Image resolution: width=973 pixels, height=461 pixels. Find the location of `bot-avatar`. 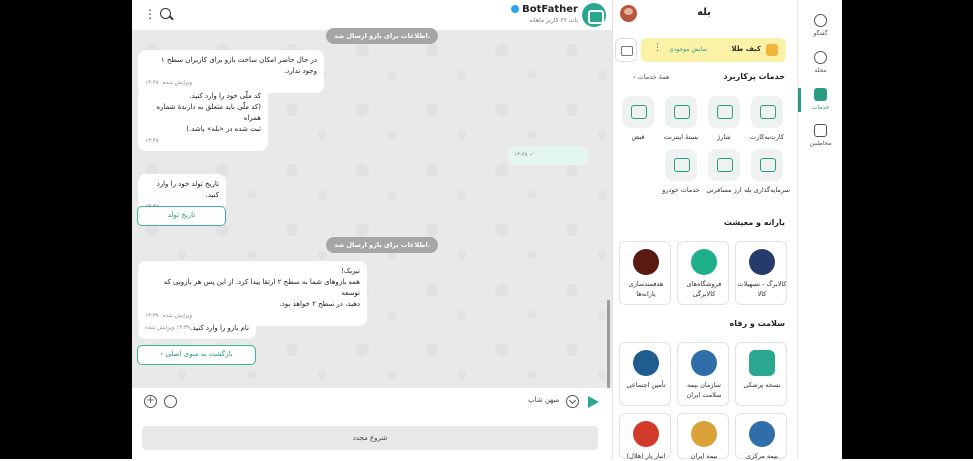

bot-avatar is located at coordinates (594, 15).